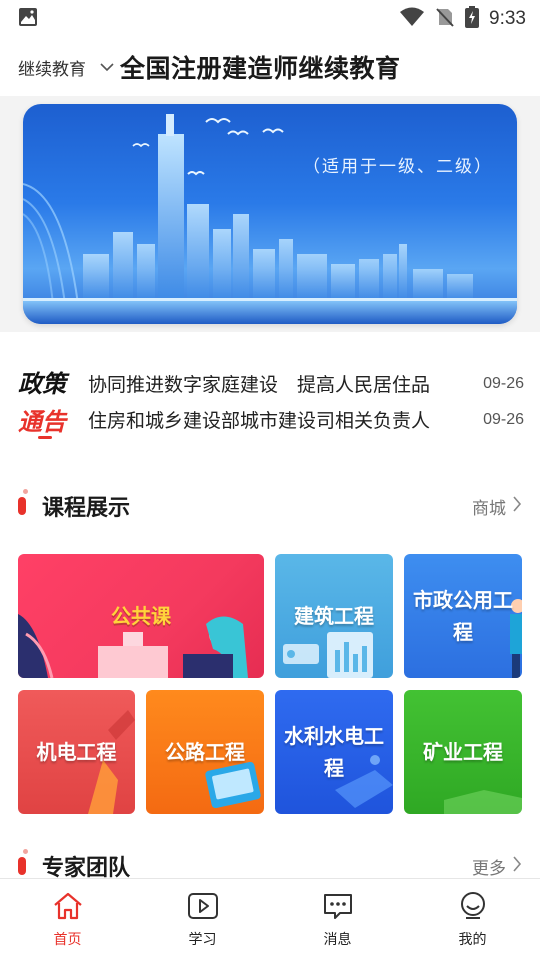 The height and width of the screenshot is (960, 540). I want to click on home-icon, so click(68, 908).